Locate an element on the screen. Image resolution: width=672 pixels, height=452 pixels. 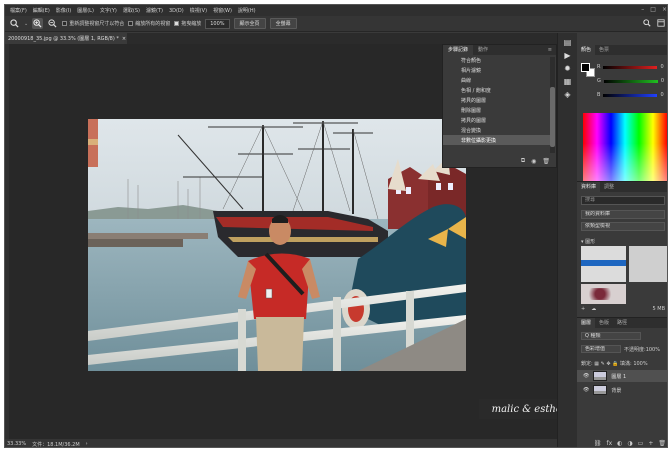
delete-layer-icon: 🗑 is located at coordinates (662, 443).